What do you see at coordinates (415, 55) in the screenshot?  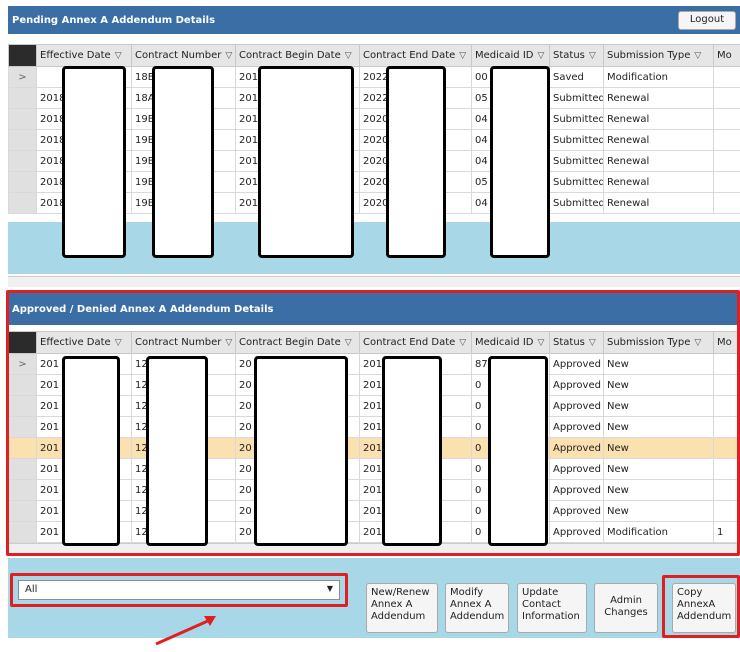 I see `column-header-contract-end-date: Contract End Date ▽` at bounding box center [415, 55].